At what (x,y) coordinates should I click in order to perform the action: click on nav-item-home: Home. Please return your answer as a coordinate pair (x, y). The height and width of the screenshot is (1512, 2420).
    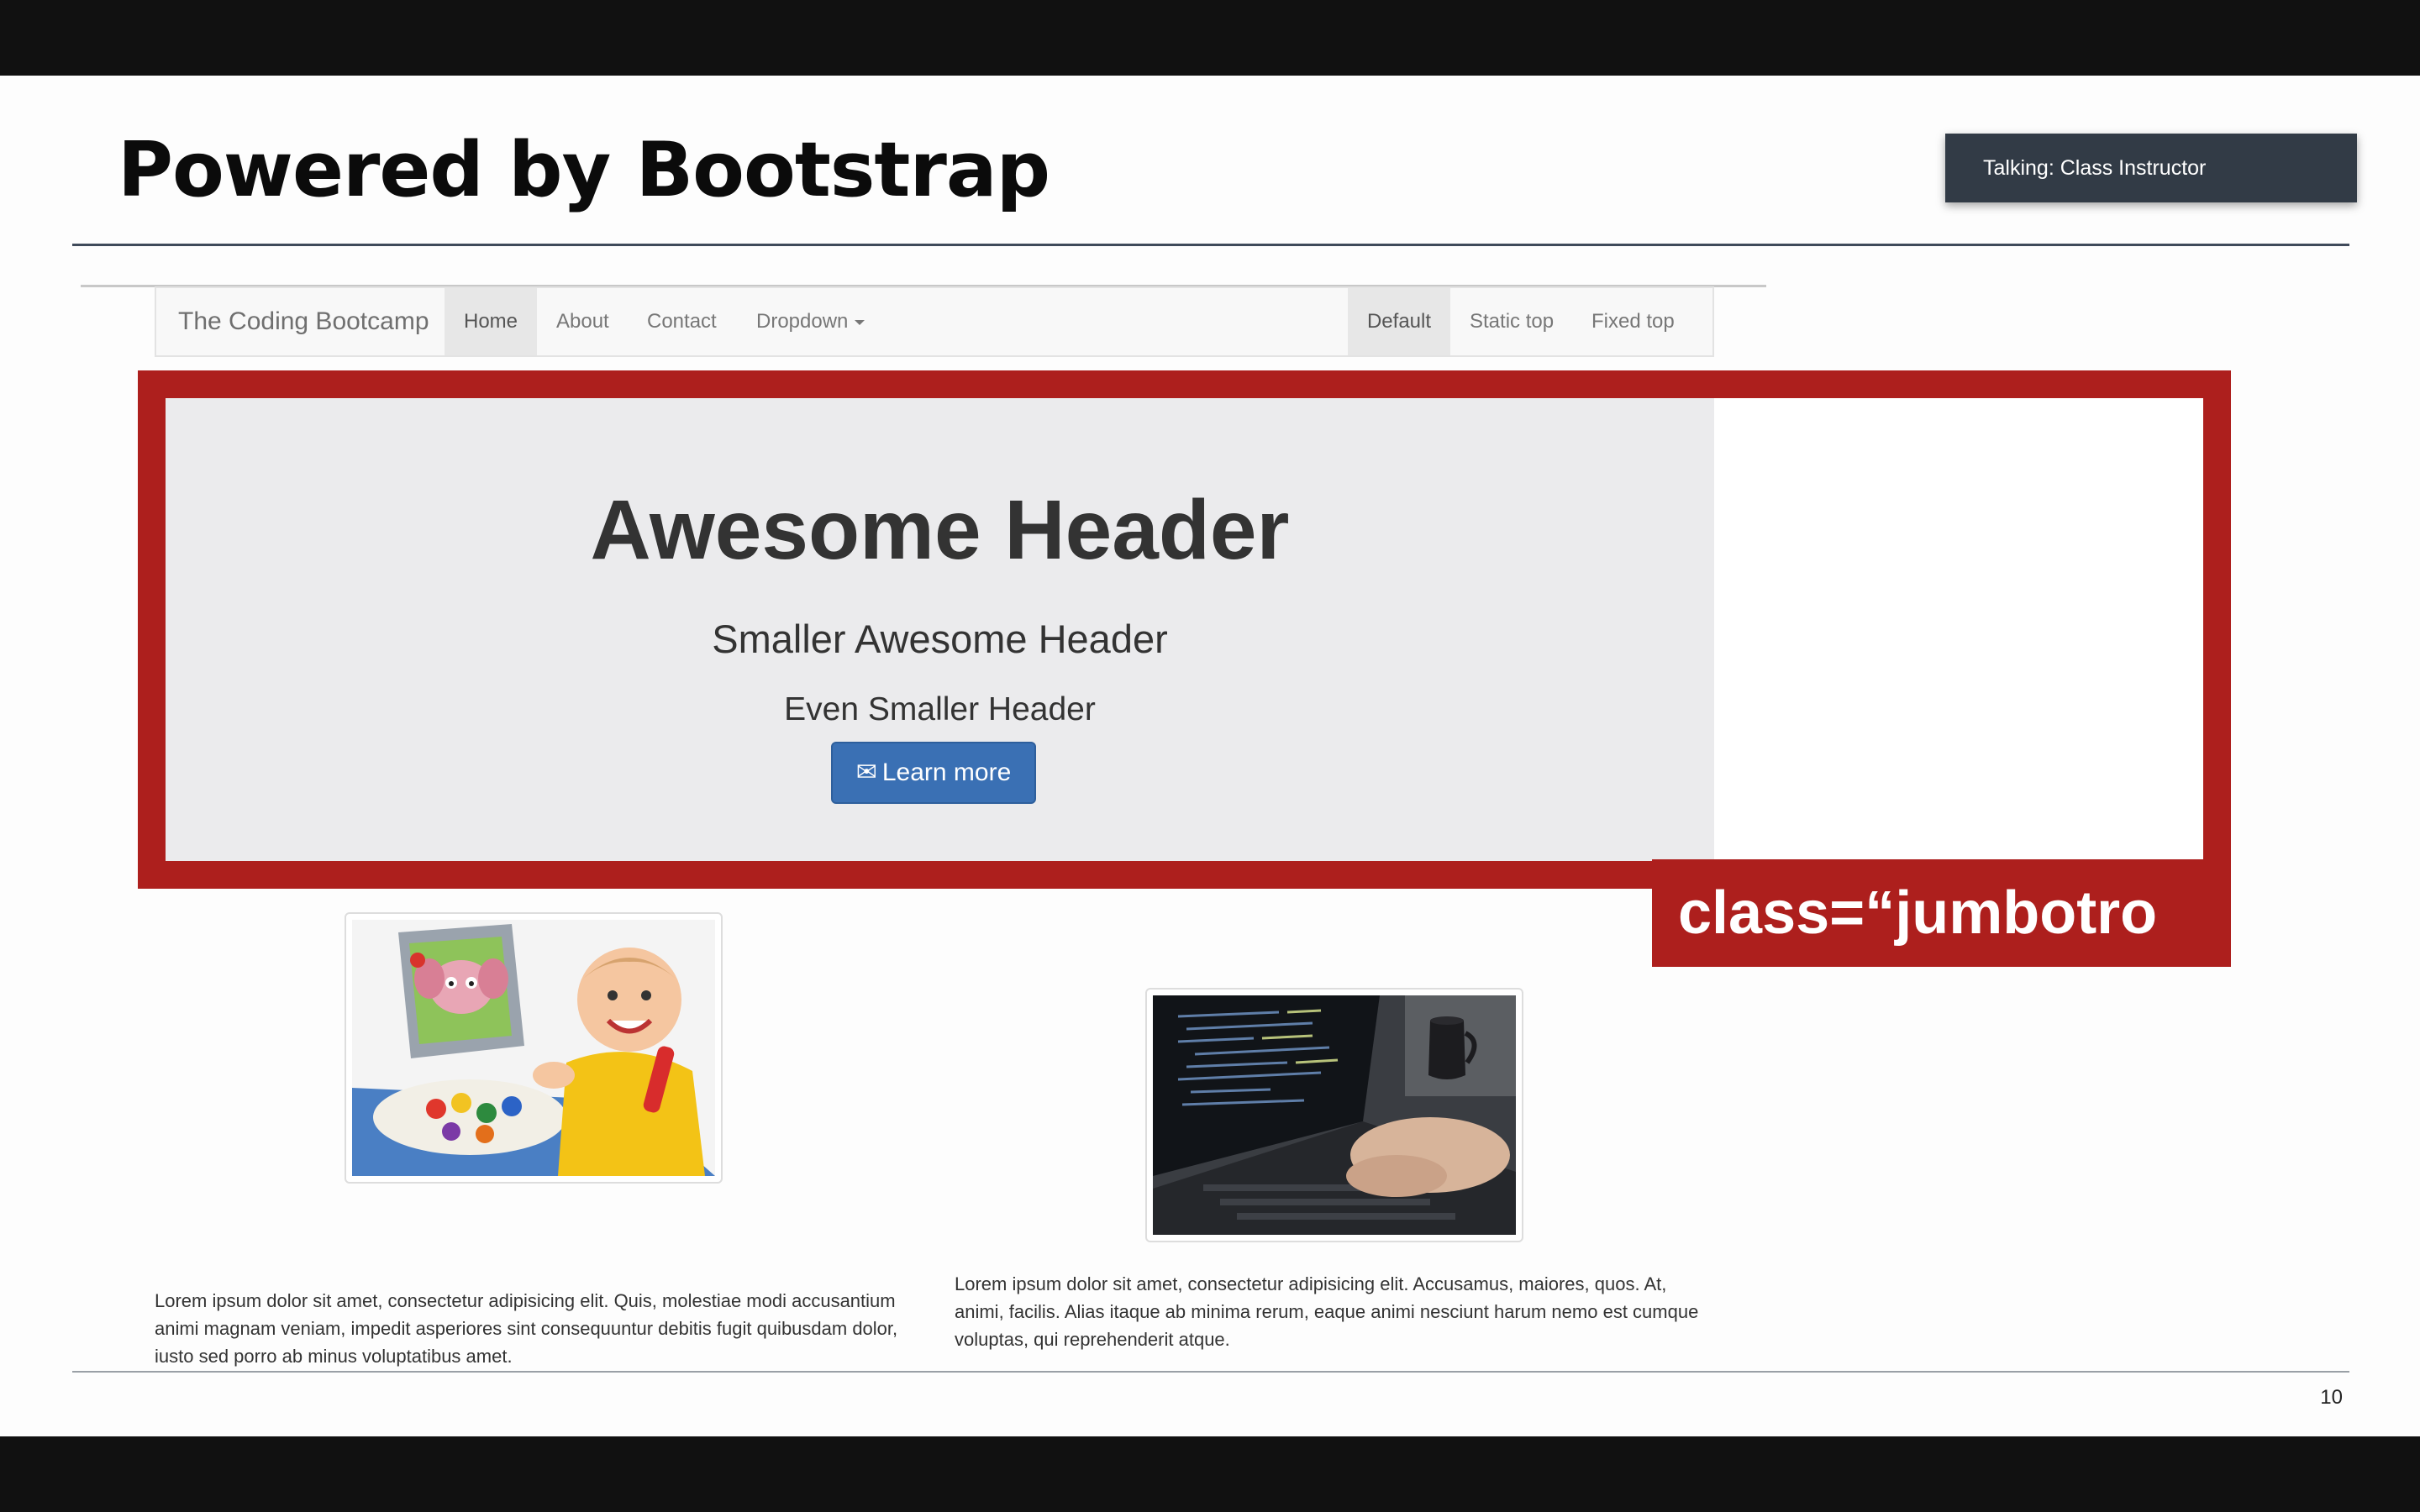
    Looking at the image, I should click on (491, 321).